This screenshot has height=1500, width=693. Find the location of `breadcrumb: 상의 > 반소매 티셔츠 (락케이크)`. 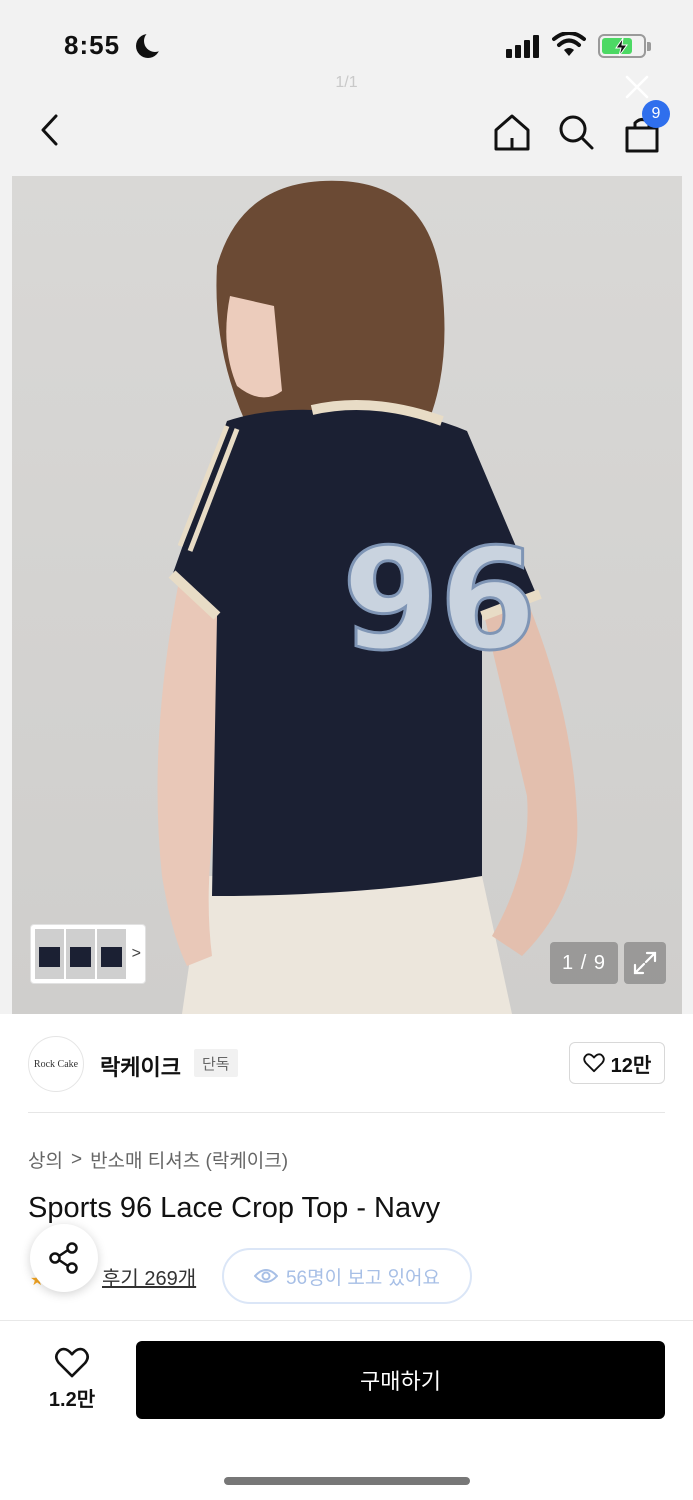

breadcrumb: 상의 > 반소매 티셔츠 (락케이크) is located at coordinates (158, 1159).